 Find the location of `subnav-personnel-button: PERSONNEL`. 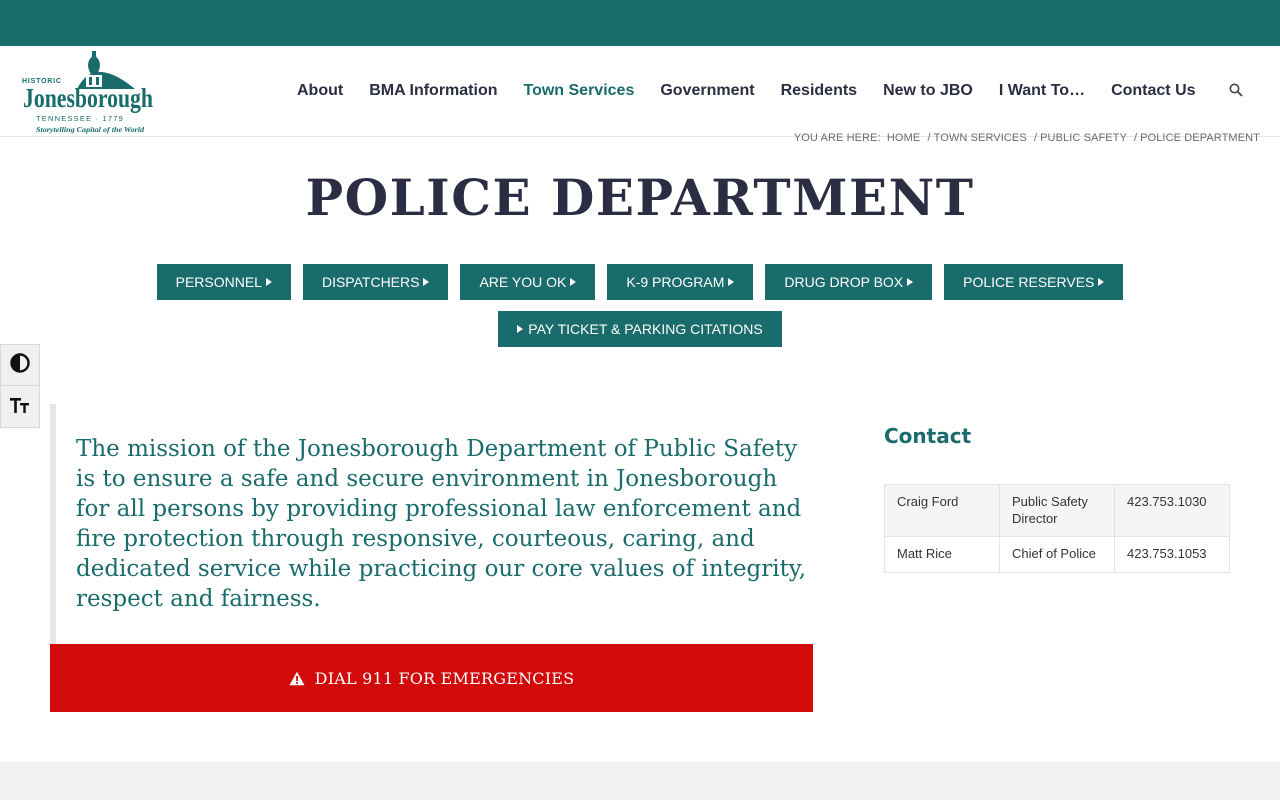

subnav-personnel-button: PERSONNEL is located at coordinates (223, 282).